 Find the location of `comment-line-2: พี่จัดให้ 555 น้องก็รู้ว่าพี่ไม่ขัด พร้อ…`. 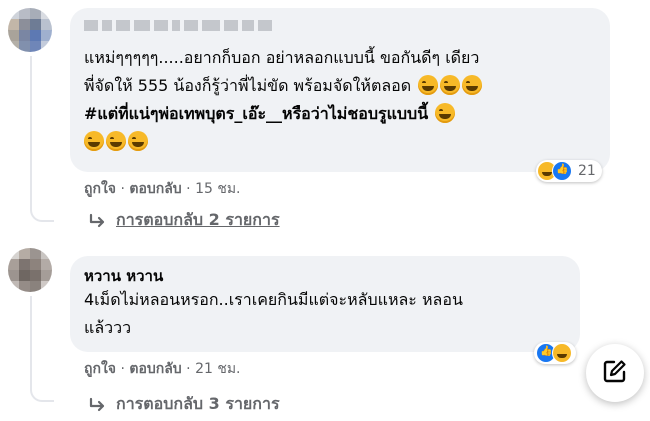

comment-line-2: พี่จัดให้ 555 น้องก็รู้ว่าพี่ไม่ขัด พร้อ… is located at coordinates (283, 86).